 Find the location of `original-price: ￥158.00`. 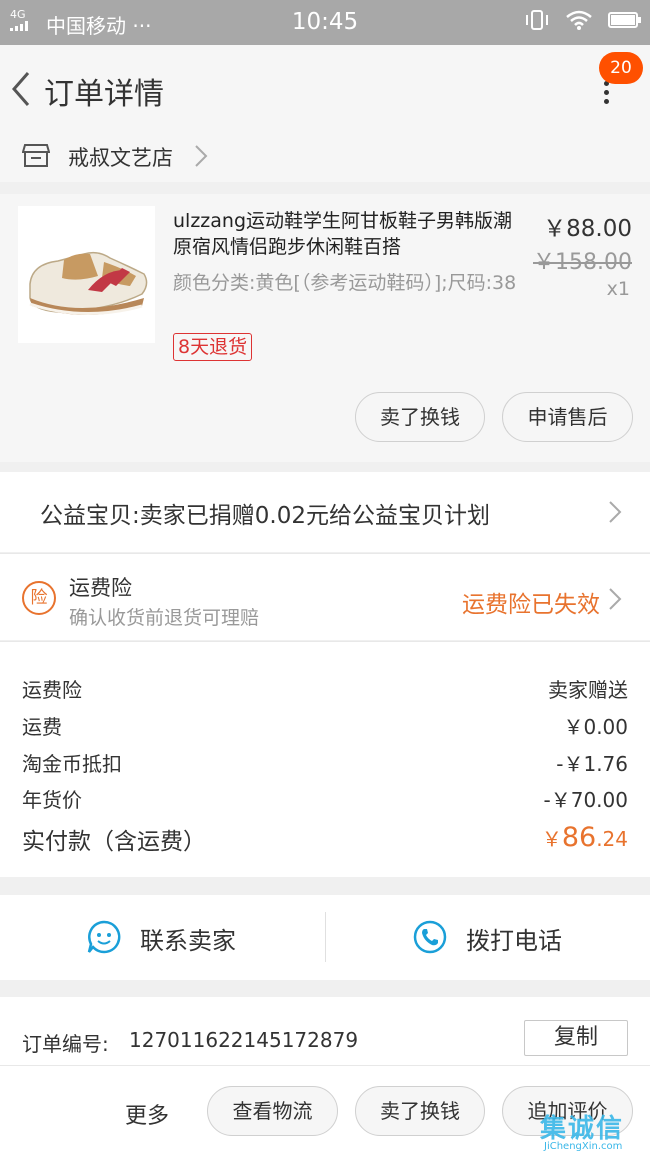

original-price: ￥158.00 is located at coordinates (582, 262).